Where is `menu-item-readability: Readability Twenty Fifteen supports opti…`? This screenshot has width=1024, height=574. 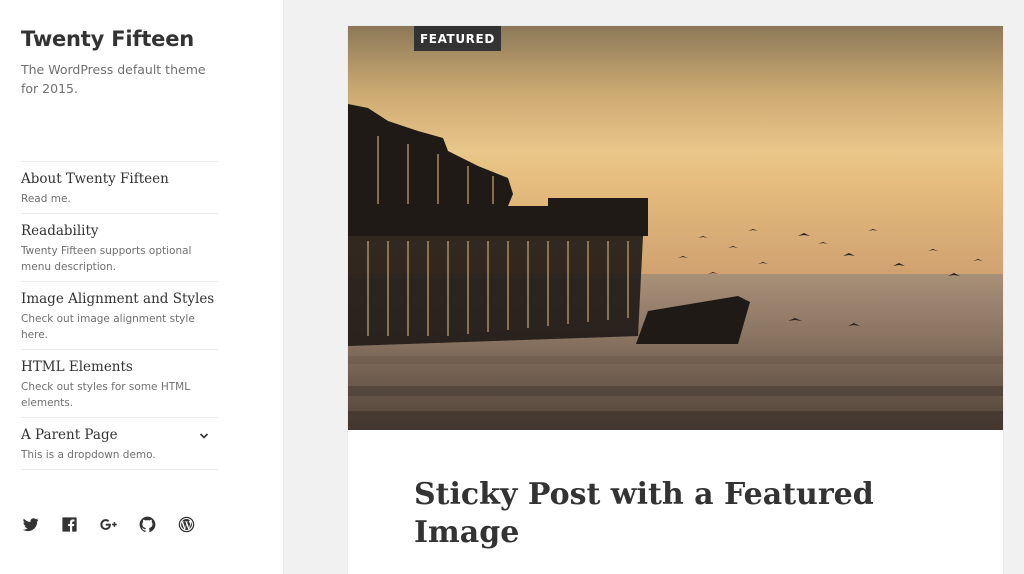 menu-item-readability: Readability Twenty Fifteen supports opti… is located at coordinates (119, 248).